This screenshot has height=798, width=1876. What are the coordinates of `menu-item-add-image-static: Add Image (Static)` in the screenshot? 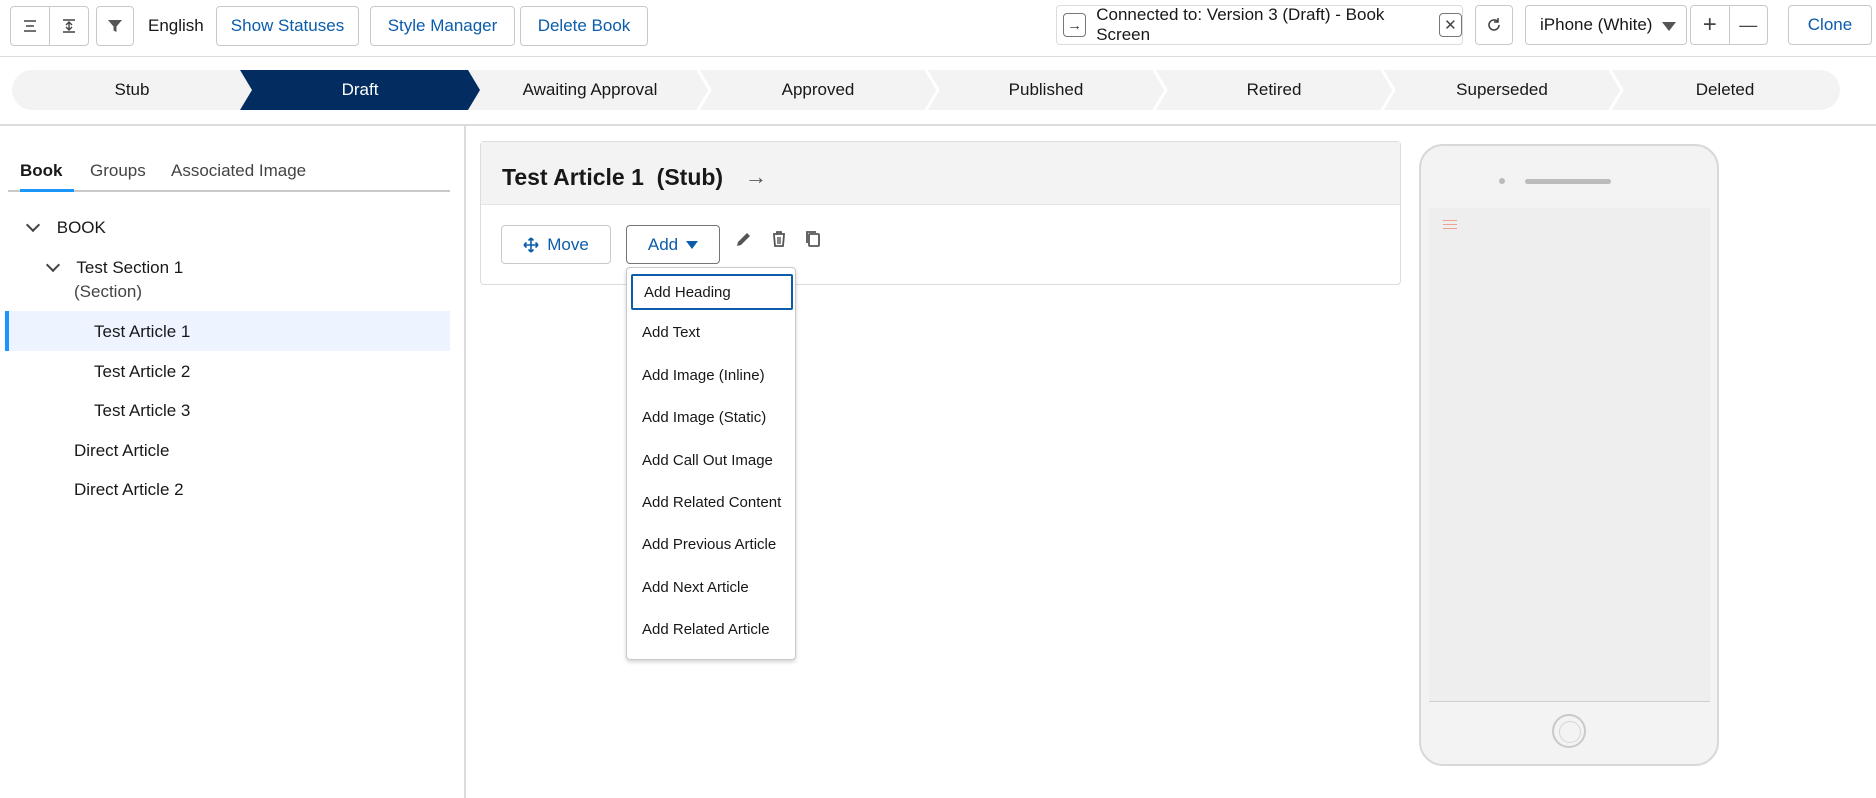 It's located at (712, 417).